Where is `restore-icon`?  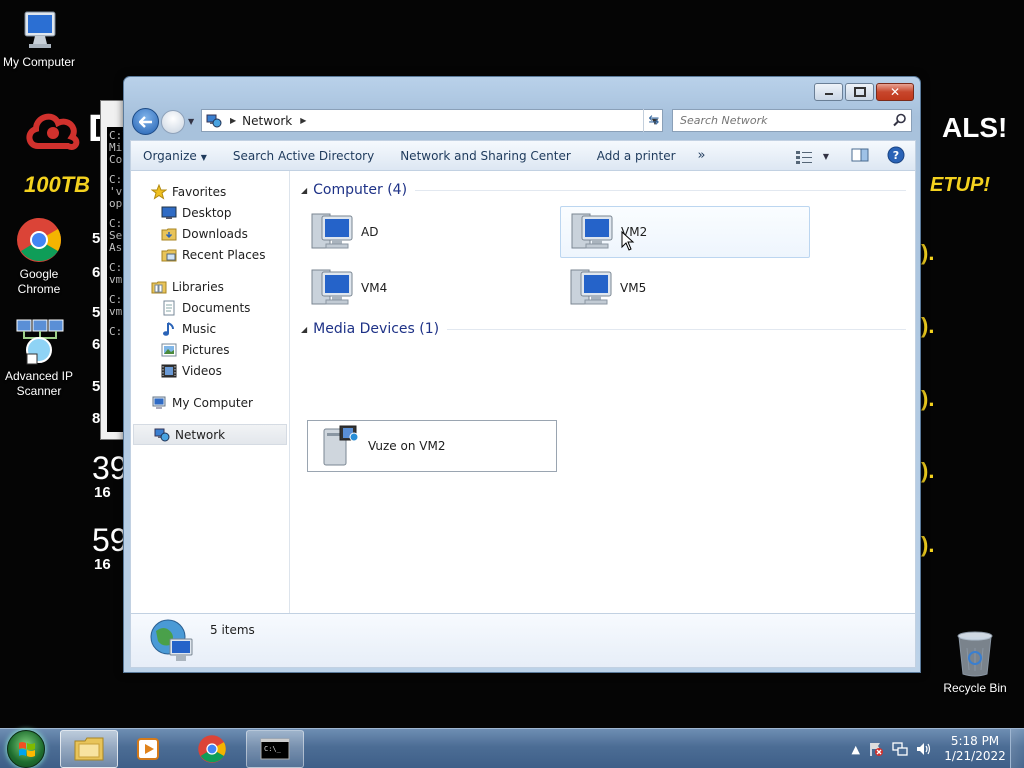
restore-icon is located at coordinates (859, 92).